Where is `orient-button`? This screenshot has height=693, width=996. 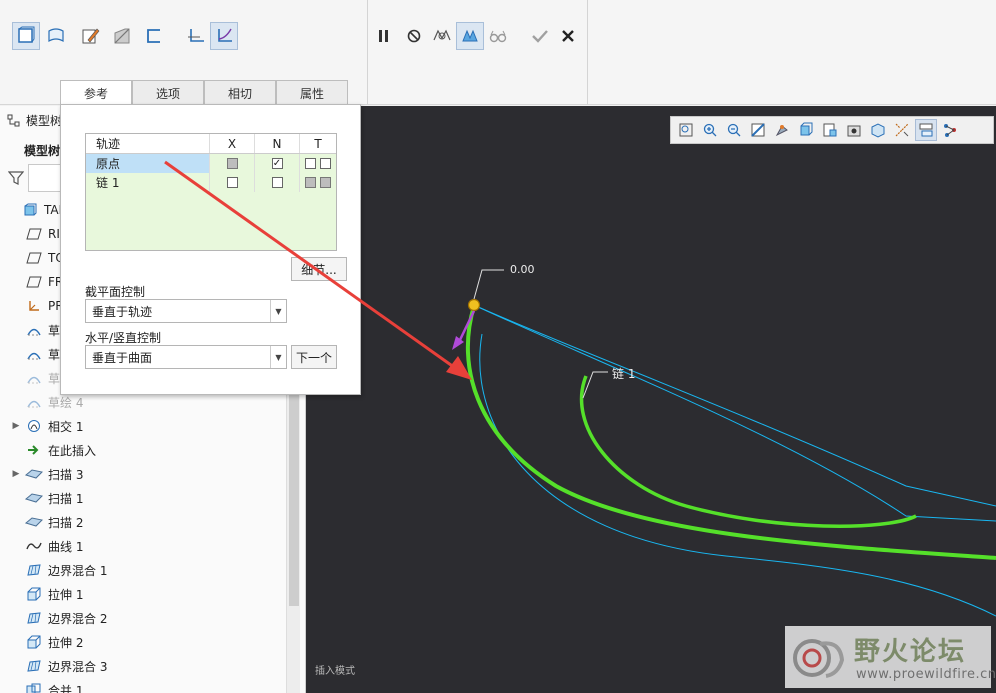
orient-button is located at coordinates (782, 130).